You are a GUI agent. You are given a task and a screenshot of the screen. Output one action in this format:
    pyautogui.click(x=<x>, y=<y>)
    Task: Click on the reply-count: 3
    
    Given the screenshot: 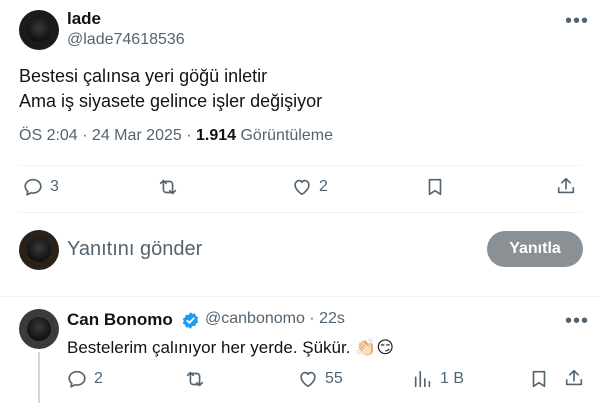 What is the action you would take?
    pyautogui.click(x=54, y=186)
    